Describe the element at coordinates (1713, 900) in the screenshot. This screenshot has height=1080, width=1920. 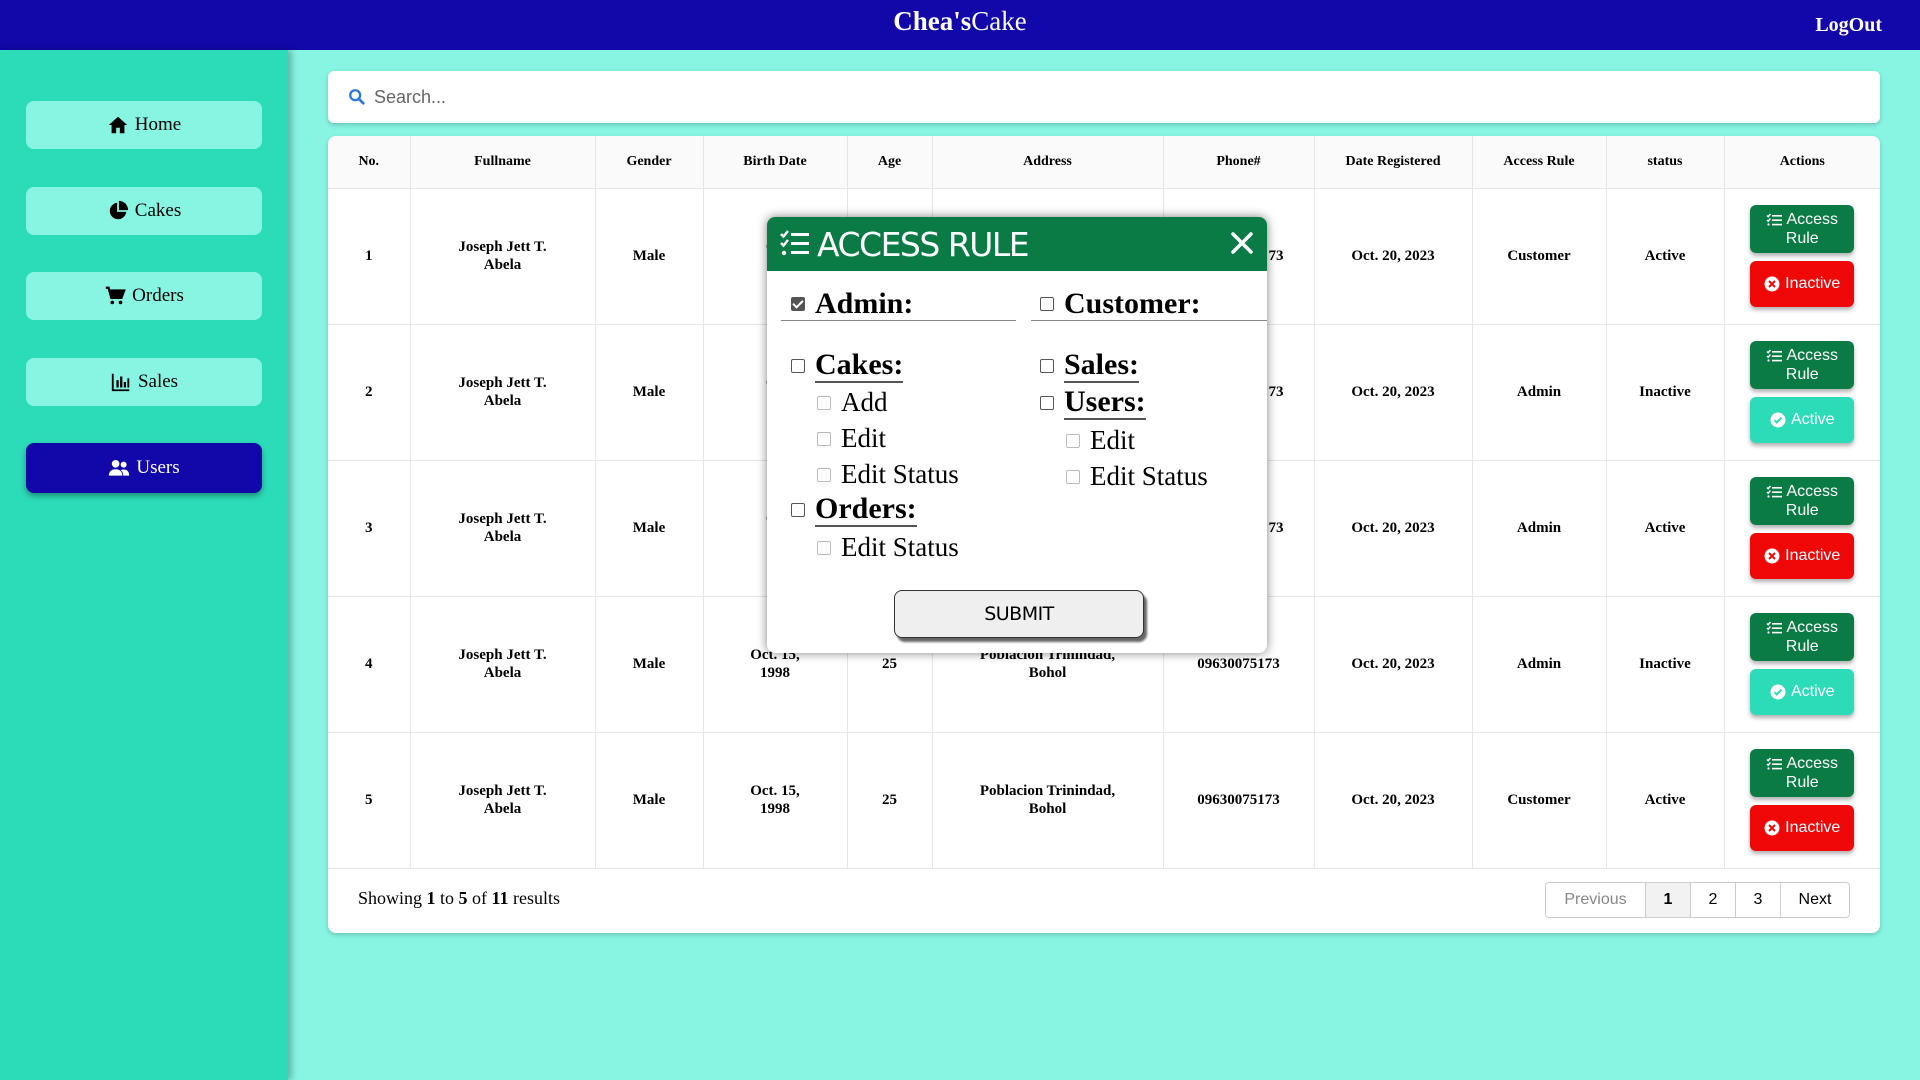
I see `page-button-2: 2` at that location.